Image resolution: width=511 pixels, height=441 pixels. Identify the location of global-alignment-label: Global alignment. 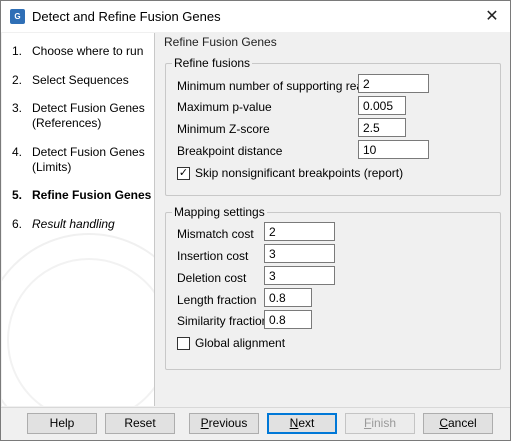
(240, 343).